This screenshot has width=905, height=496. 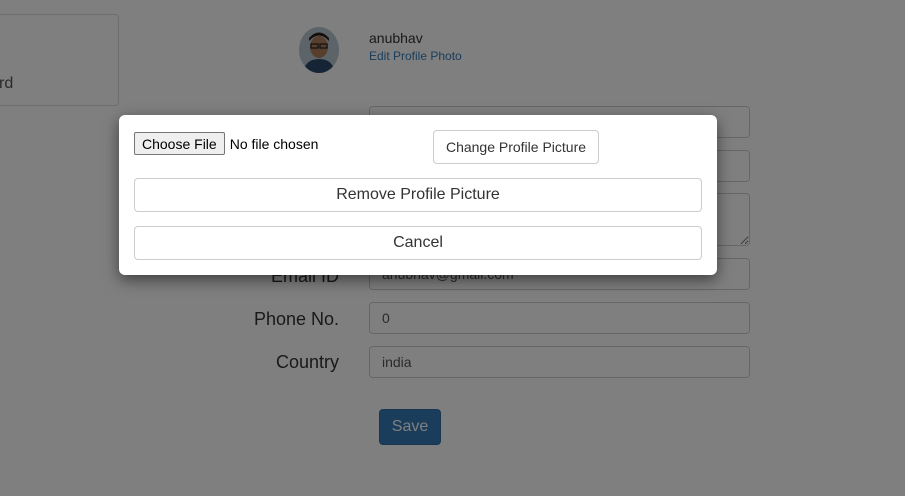 I want to click on choose-file-button: Choose File, so click(x=179, y=143).